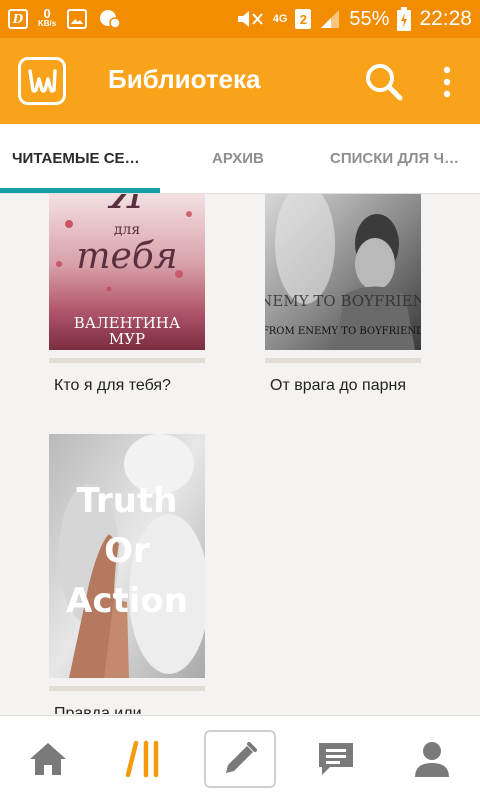 The image size is (480, 800). What do you see at coordinates (110, 19) in the screenshot?
I see `chat-notification-icon` at bounding box center [110, 19].